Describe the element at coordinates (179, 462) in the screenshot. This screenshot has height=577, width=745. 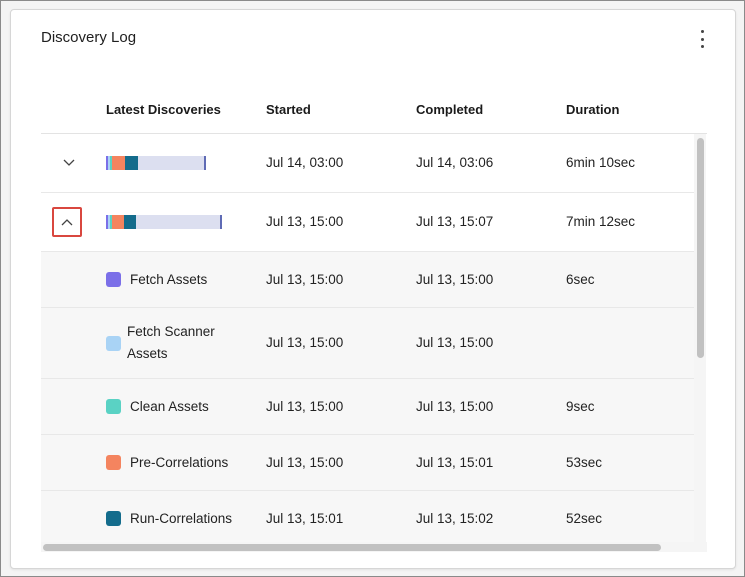
I see `step-label: Pre-Correlations` at that location.